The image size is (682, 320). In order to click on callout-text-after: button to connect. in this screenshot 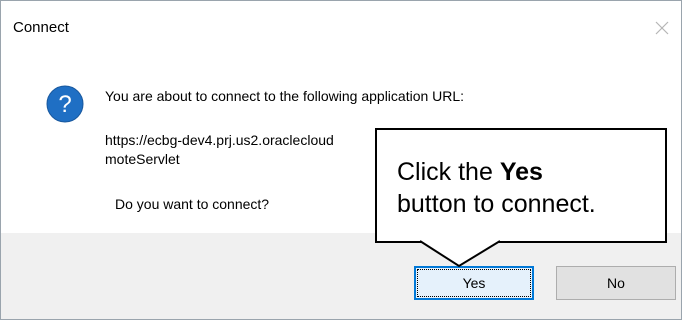, I will do `click(496, 204)`.